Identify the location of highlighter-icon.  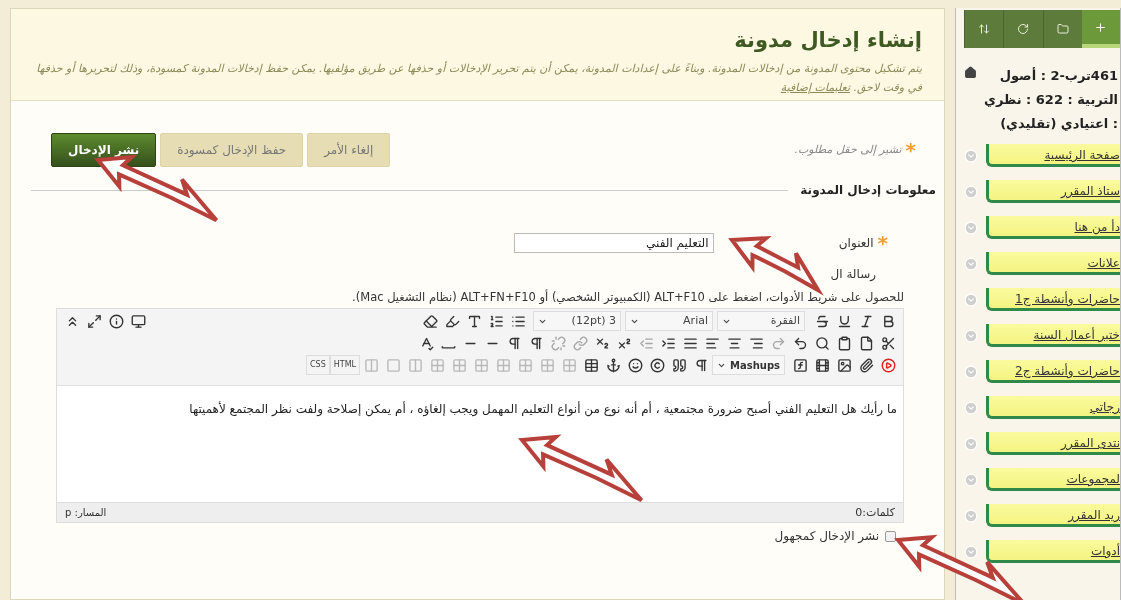
(452, 321).